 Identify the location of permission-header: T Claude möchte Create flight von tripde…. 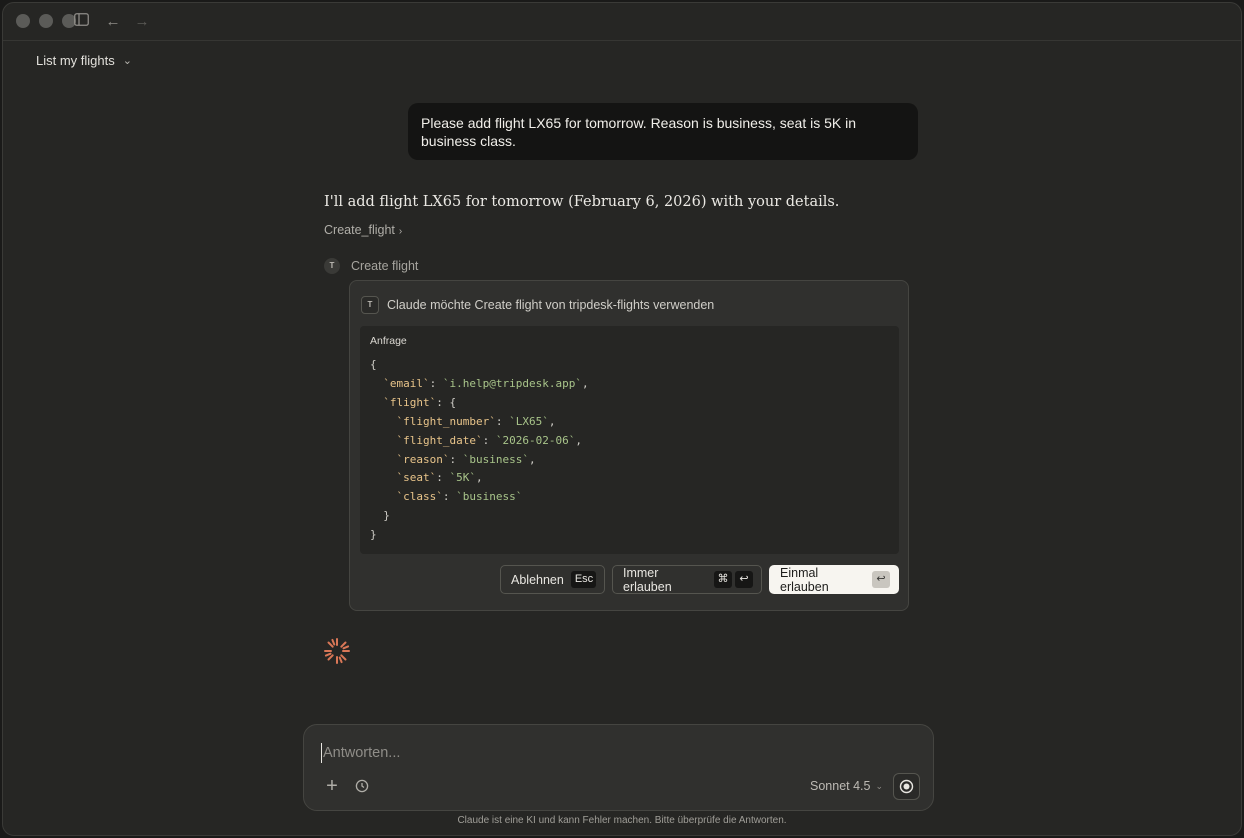
(537, 305).